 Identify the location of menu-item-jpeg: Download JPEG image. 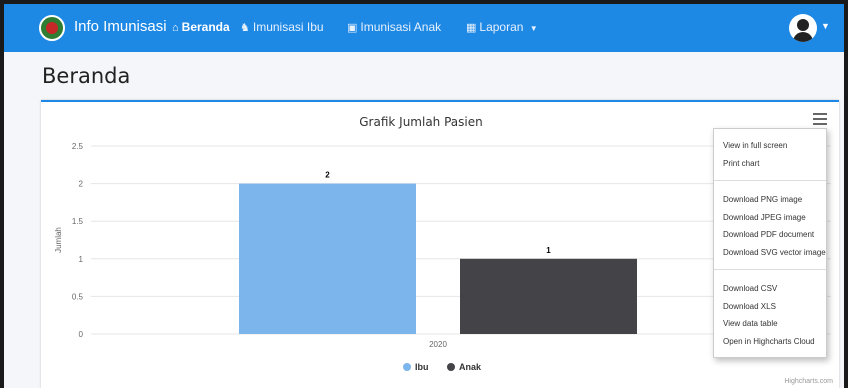
(770, 218).